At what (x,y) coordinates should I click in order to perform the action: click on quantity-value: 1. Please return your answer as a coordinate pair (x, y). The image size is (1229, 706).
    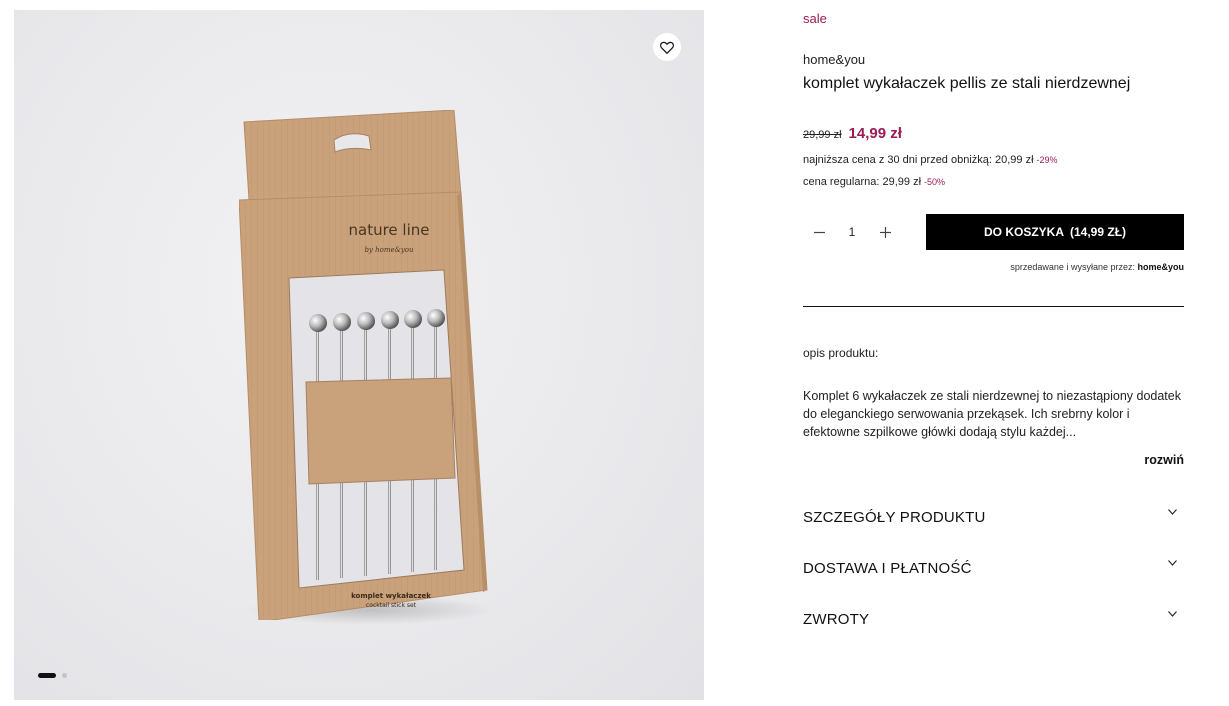
    Looking at the image, I should click on (852, 232).